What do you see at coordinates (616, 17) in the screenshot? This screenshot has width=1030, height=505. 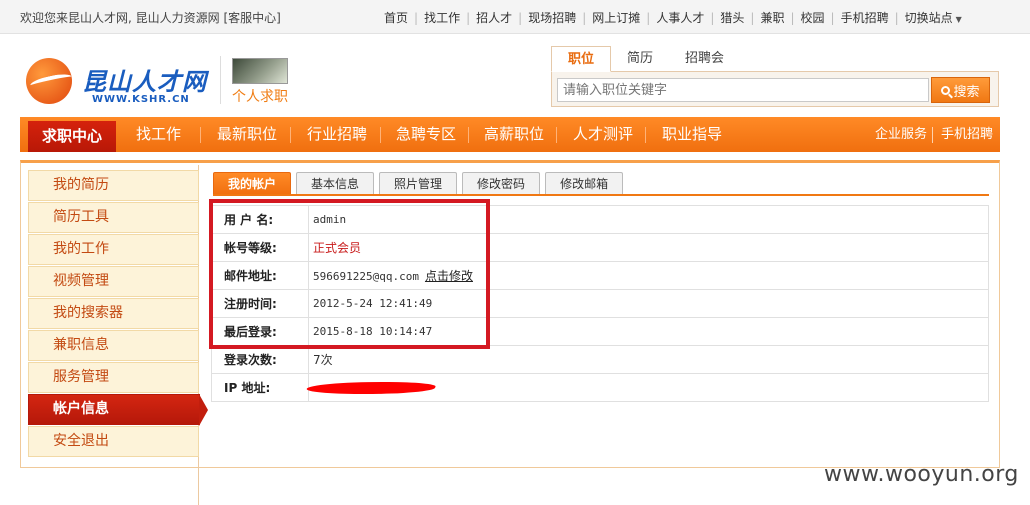 I see `top-link-booth: 网上订摊` at bounding box center [616, 17].